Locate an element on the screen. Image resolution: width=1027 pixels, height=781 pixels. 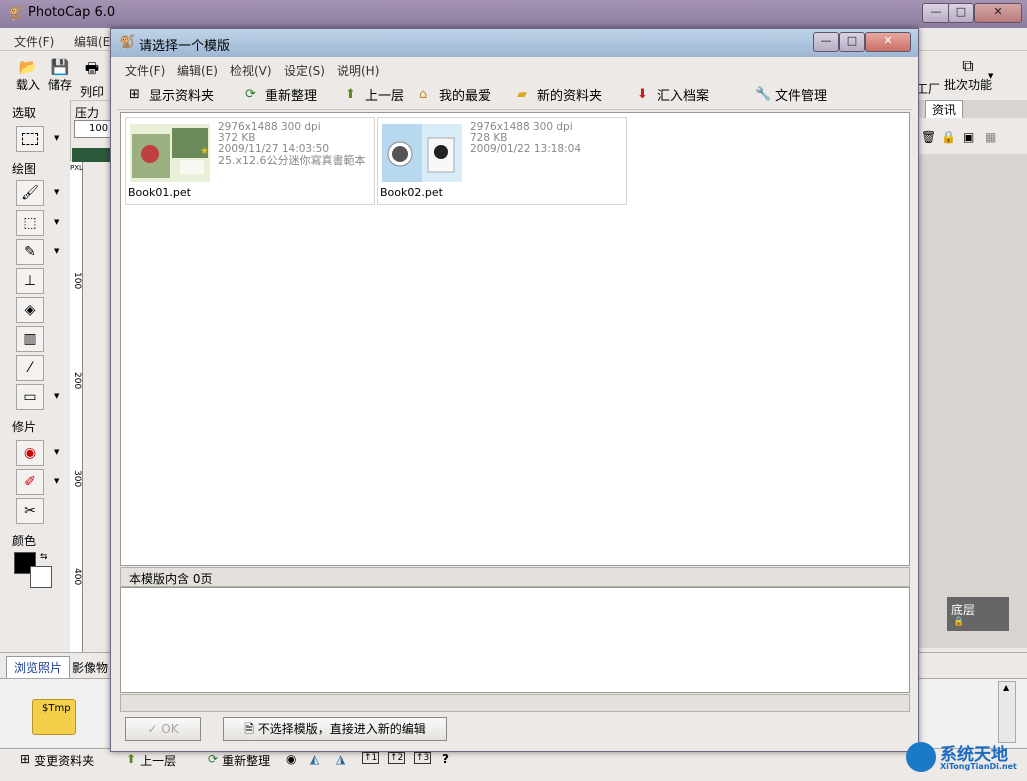
heal-tool: ✐ is located at coordinates (30, 482).